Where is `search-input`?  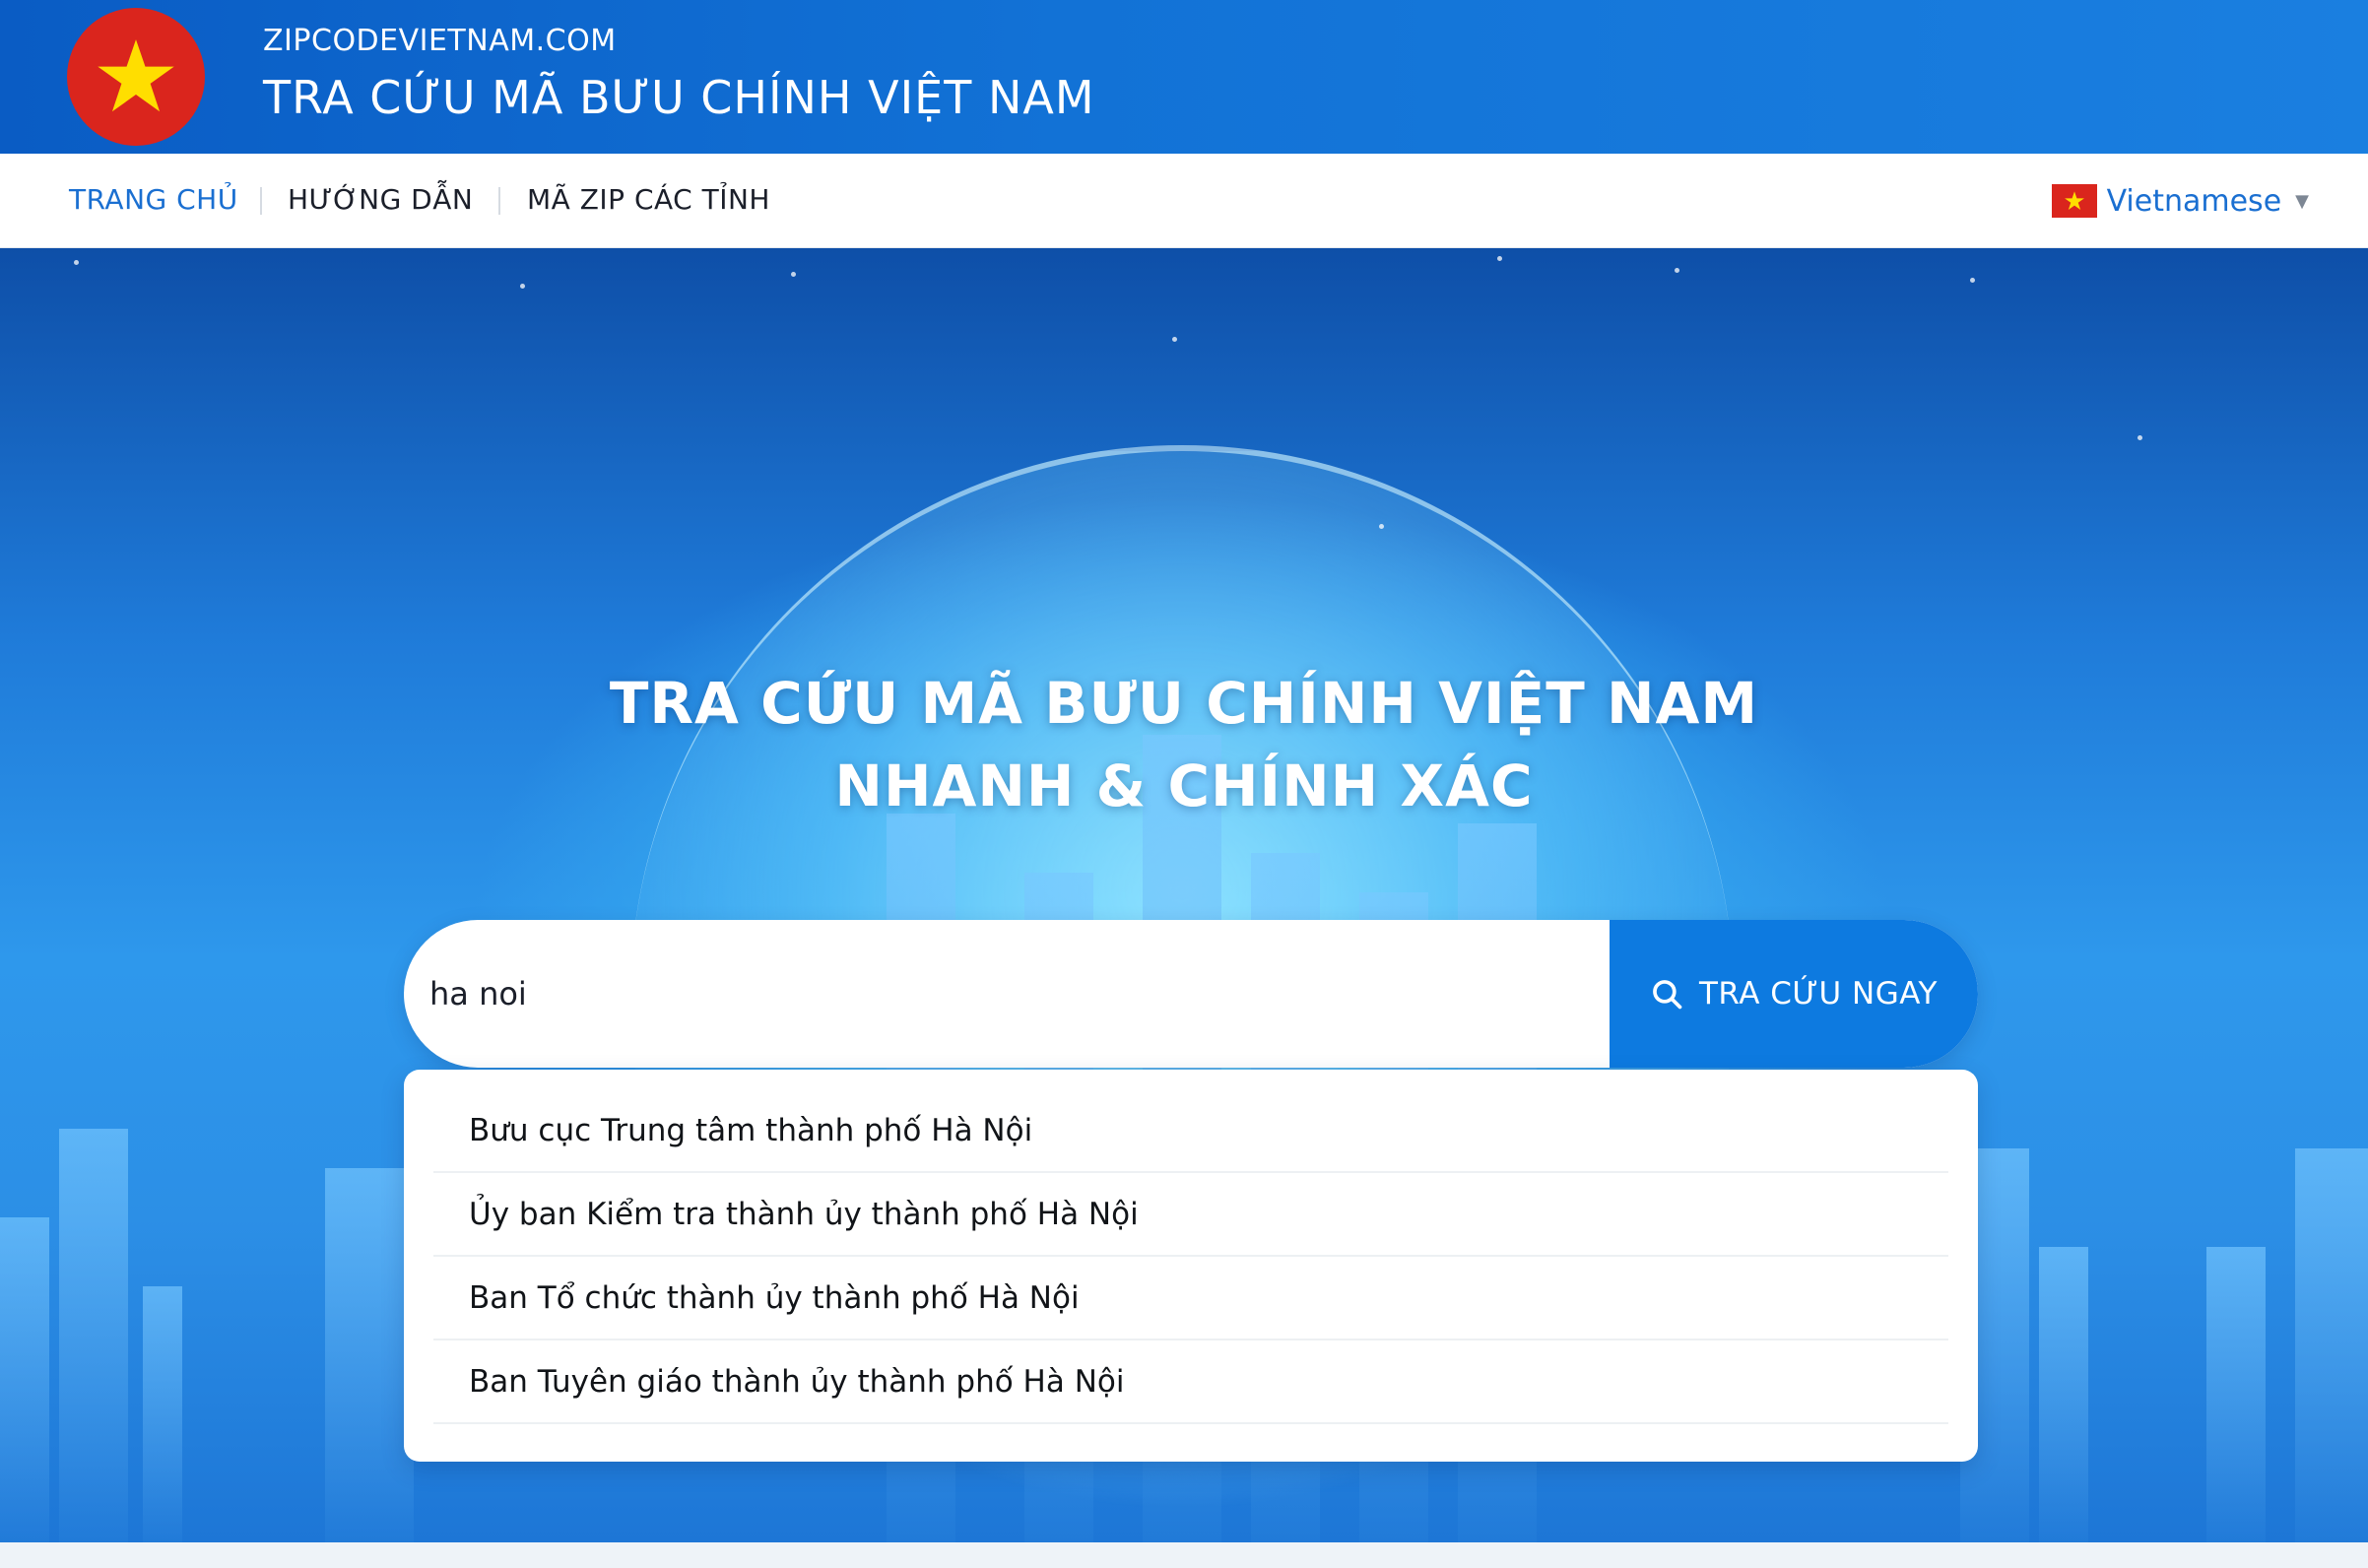
search-input is located at coordinates (1007, 994).